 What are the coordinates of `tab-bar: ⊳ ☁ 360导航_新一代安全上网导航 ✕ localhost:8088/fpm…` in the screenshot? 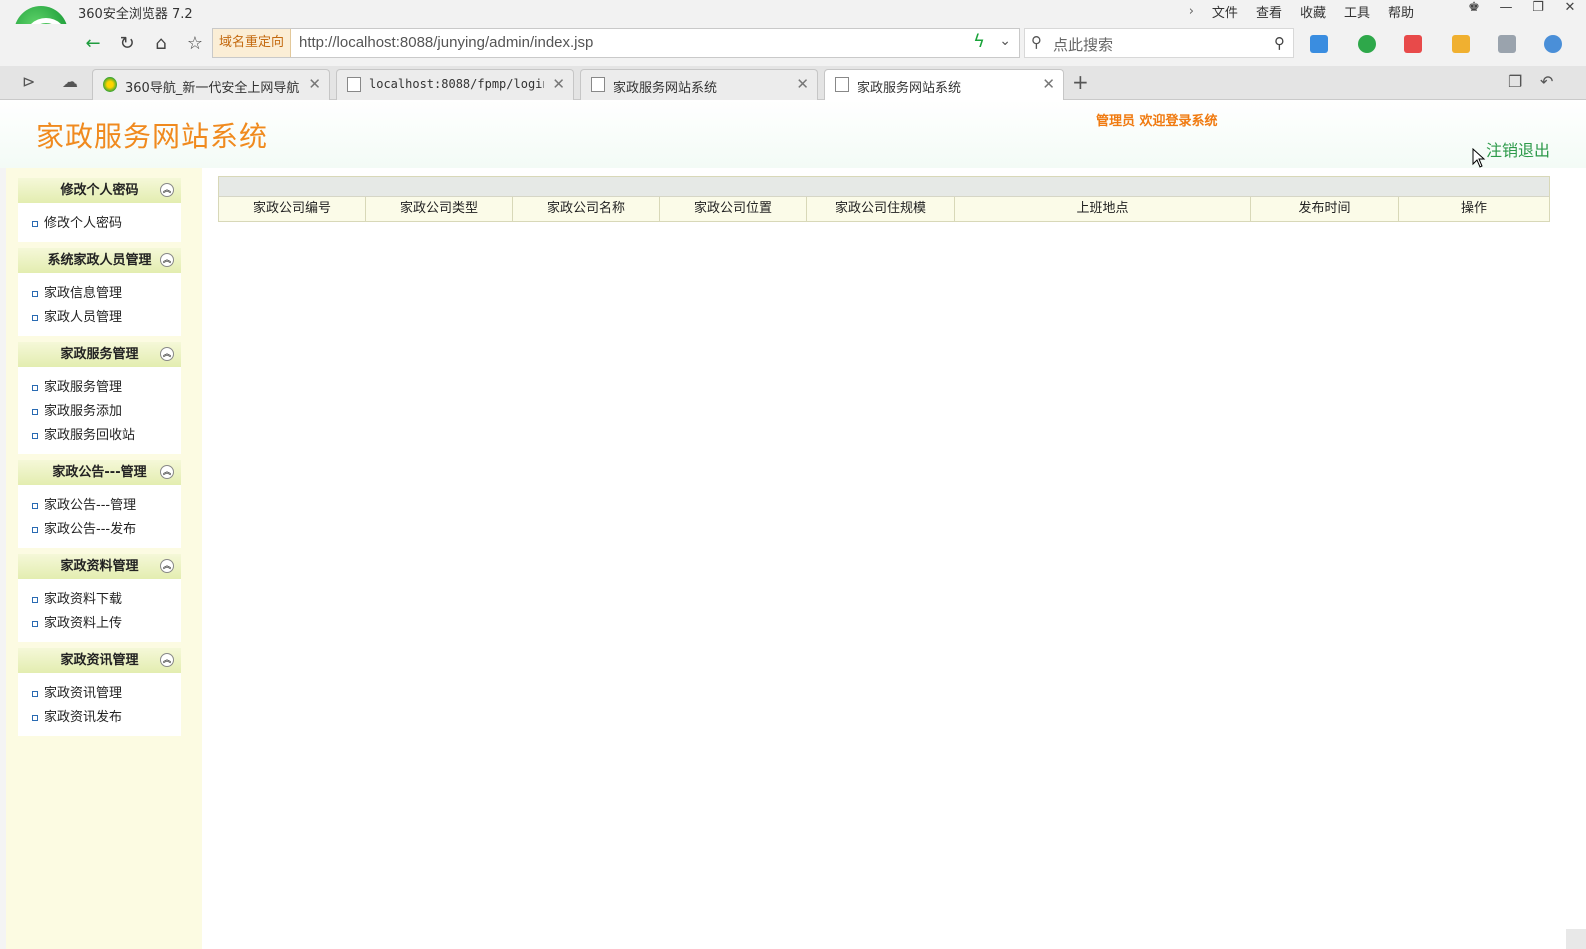 It's located at (793, 83).